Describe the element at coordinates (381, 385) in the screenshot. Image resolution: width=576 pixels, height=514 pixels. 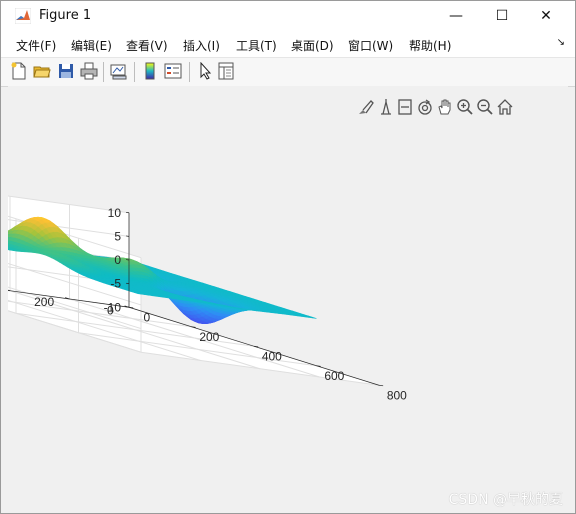
I see `x-tick-mark` at that location.